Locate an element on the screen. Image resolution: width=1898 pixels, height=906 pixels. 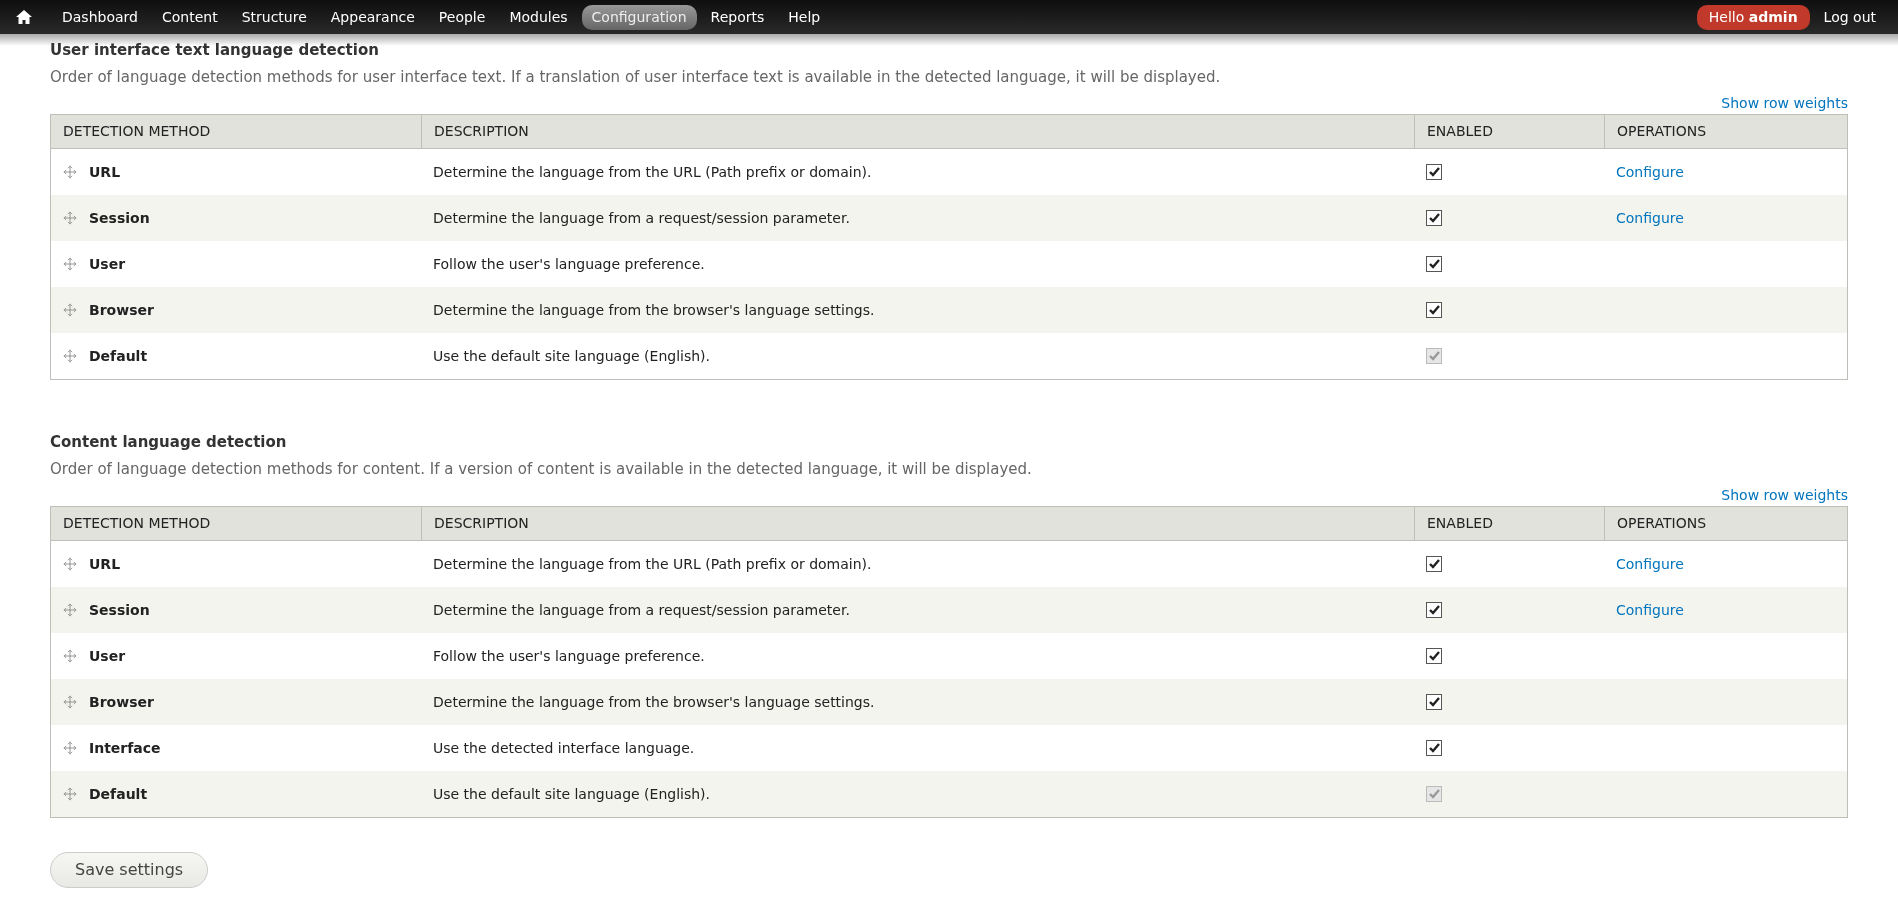
section-title: Content language detection is located at coordinates (169, 442).